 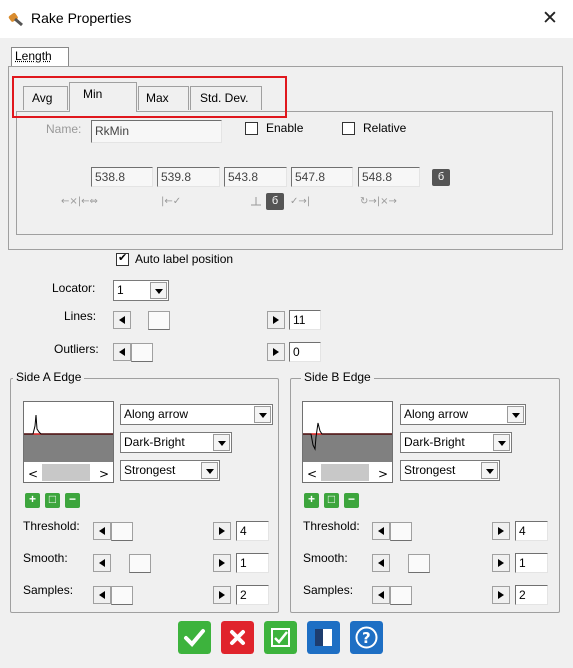 What do you see at coordinates (434, 442) in the screenshot?
I see `side-b-polarity-value: Dark-Bright` at bounding box center [434, 442].